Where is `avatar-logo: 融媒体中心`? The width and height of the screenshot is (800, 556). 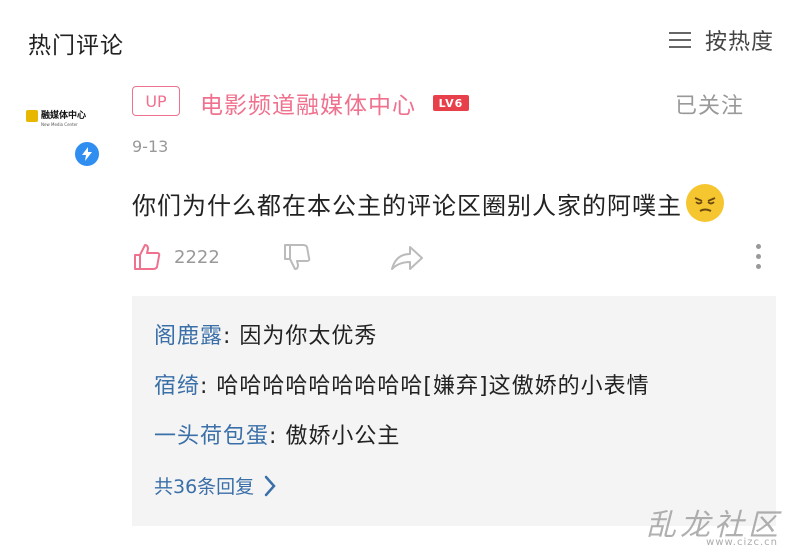
avatar-logo: 融媒体中心 is located at coordinates (62, 116).